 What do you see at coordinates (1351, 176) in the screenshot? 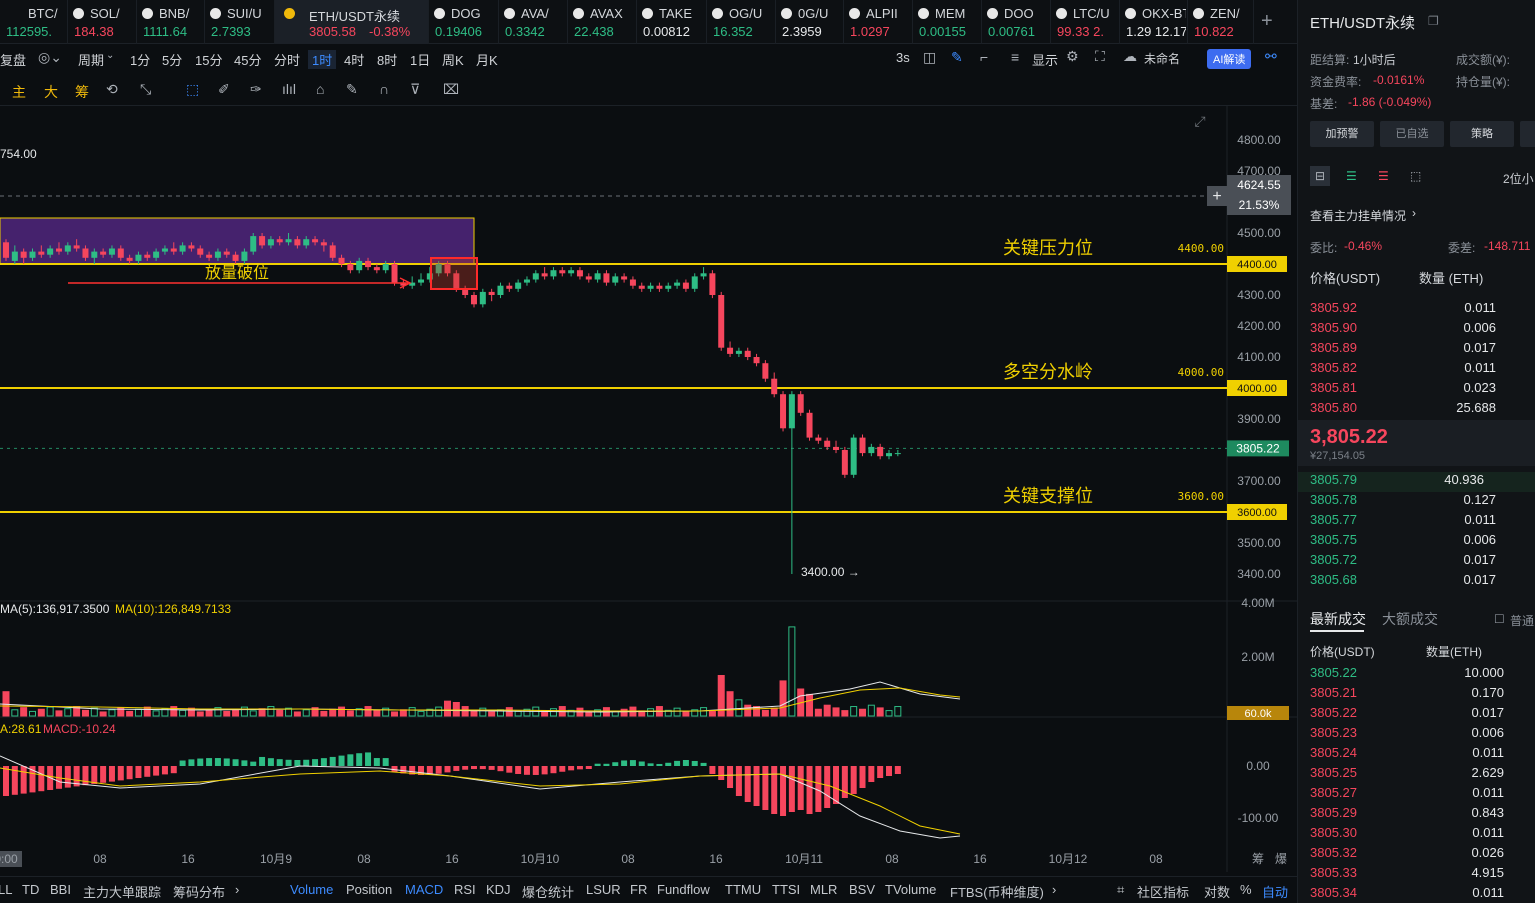
I see `book-mode-bids-icon: ☰` at bounding box center [1351, 176].